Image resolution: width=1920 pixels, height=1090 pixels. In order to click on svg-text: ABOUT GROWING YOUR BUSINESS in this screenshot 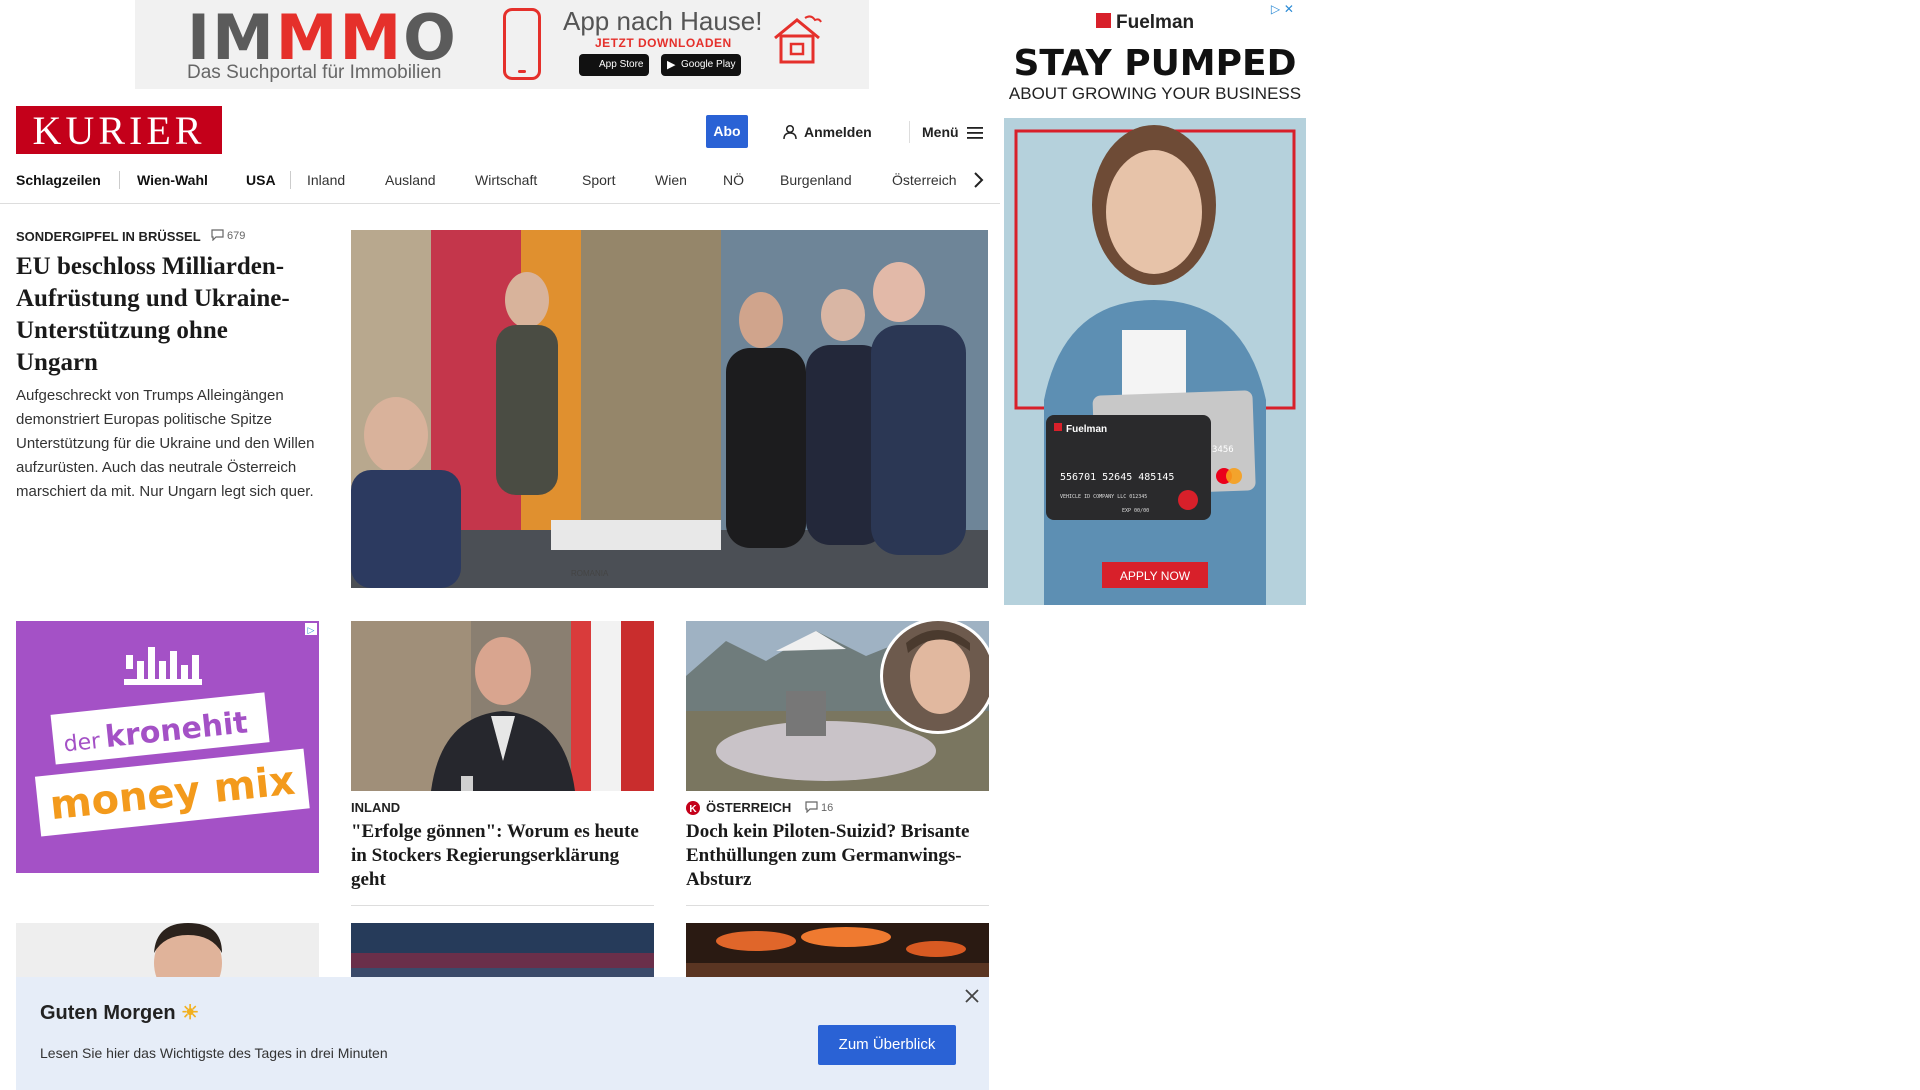, I will do `click(1155, 93)`.